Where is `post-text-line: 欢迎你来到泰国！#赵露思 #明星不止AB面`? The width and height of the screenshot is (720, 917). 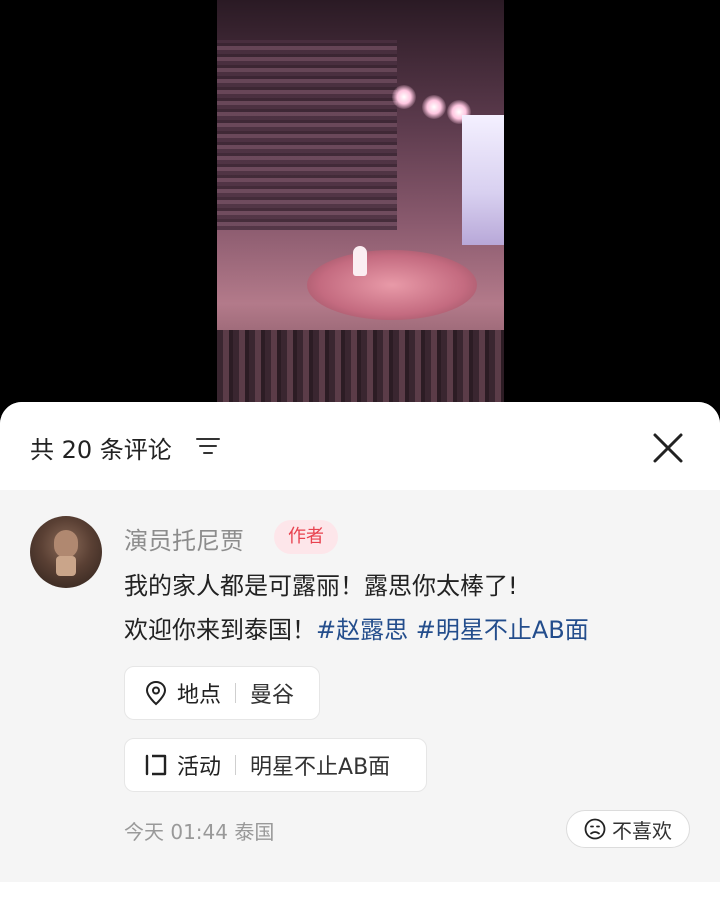 post-text-line: 欢迎你来到泰国！#赵露思 #明星不止AB面 is located at coordinates (356, 627).